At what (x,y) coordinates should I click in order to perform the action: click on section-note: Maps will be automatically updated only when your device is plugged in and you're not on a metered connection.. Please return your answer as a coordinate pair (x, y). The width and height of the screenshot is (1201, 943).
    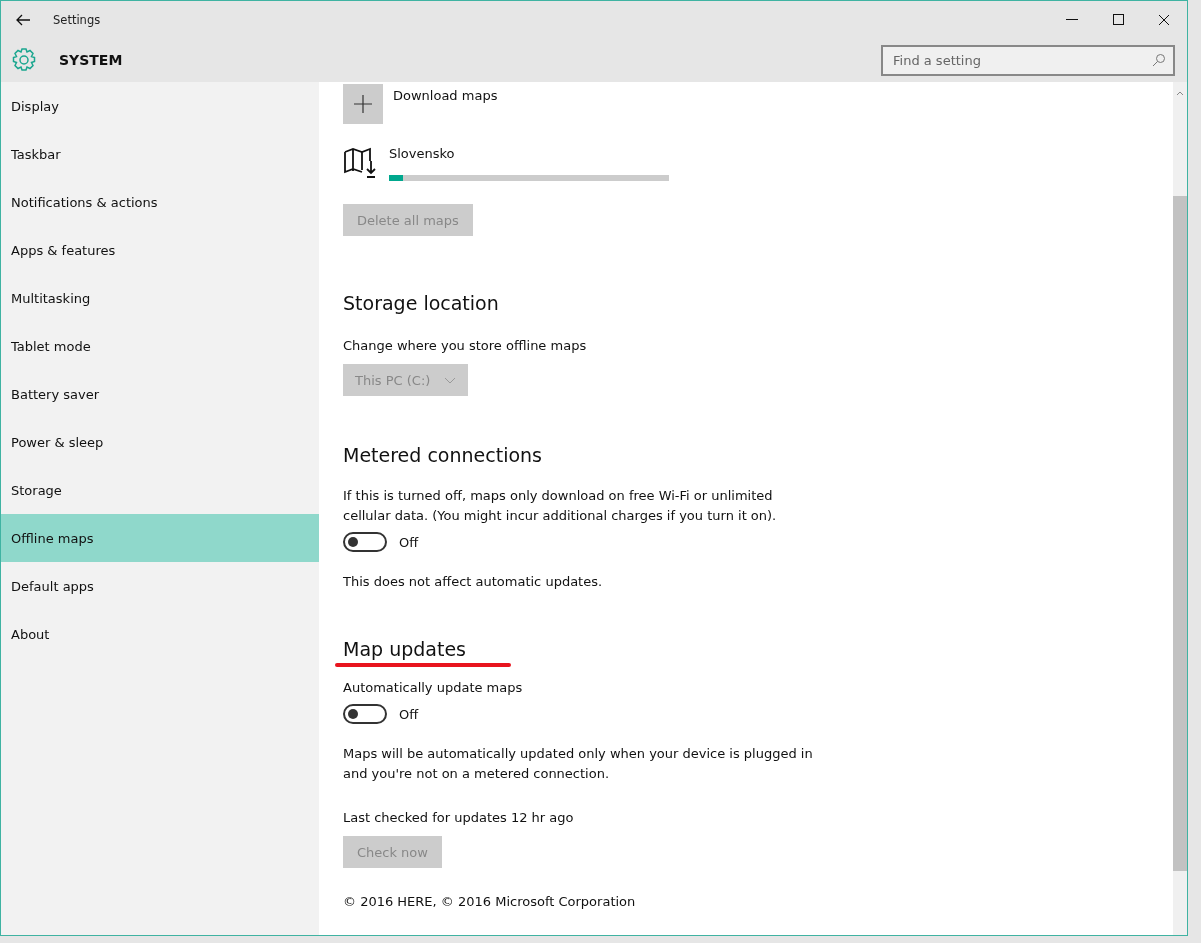
    Looking at the image, I should click on (578, 764).